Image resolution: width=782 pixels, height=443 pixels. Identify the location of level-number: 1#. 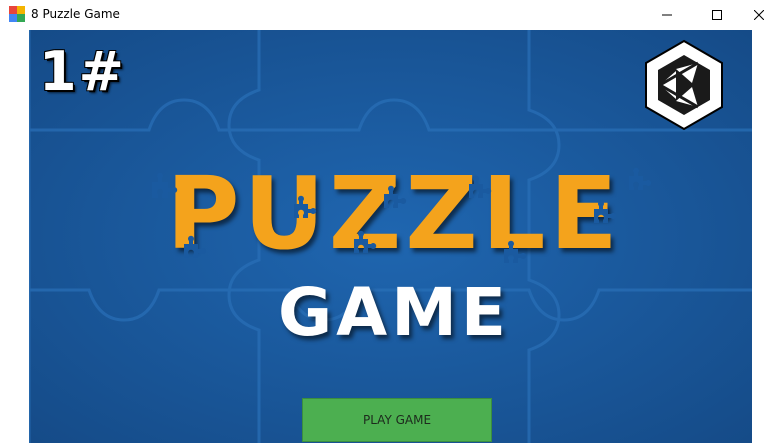
(82, 71).